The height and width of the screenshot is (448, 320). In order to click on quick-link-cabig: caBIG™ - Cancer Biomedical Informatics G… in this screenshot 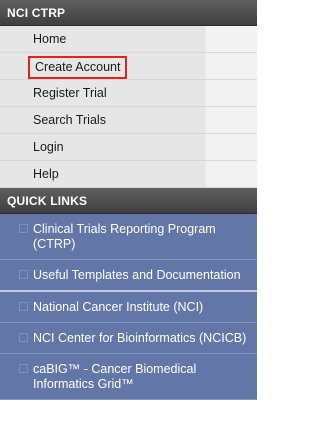, I will do `click(128, 377)`.